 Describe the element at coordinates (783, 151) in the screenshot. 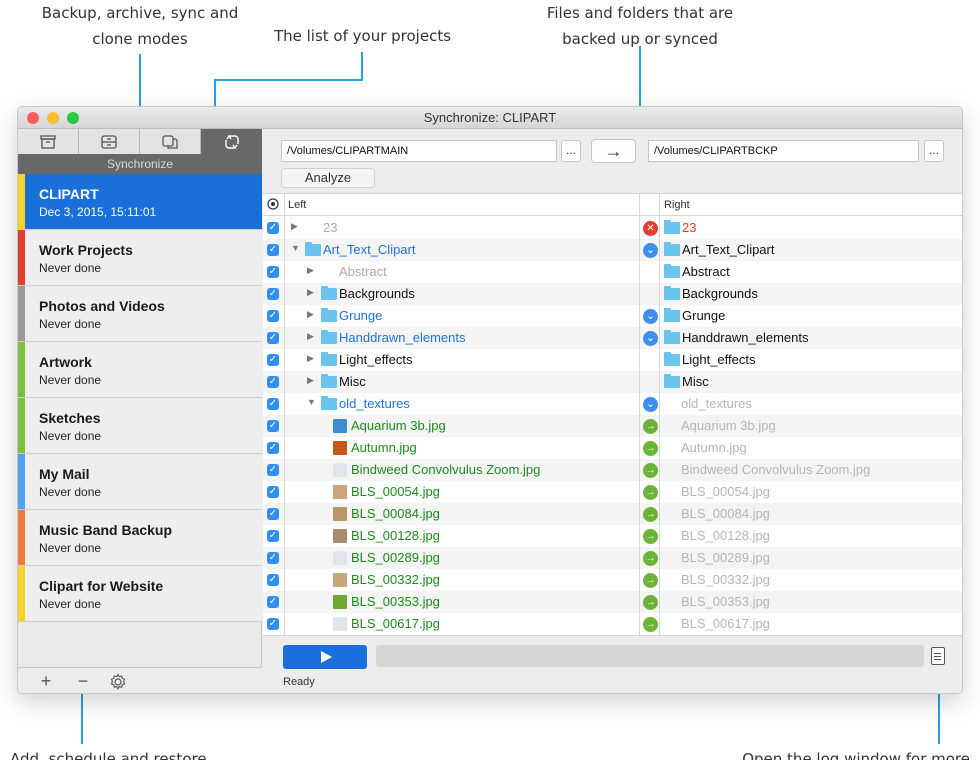

I see `right-path-field: /Volumes/CLIPARTBCKP` at that location.